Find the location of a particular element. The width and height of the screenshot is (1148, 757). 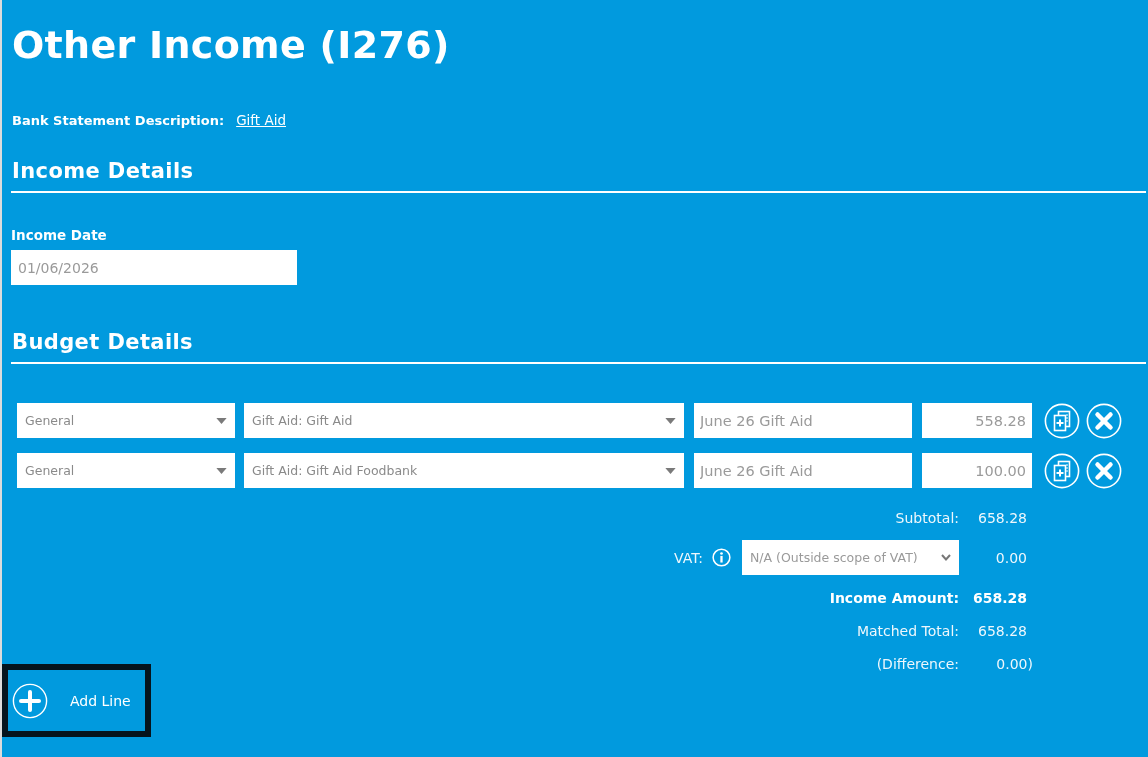

total-label: Subtotal: is located at coordinates (926, 518).